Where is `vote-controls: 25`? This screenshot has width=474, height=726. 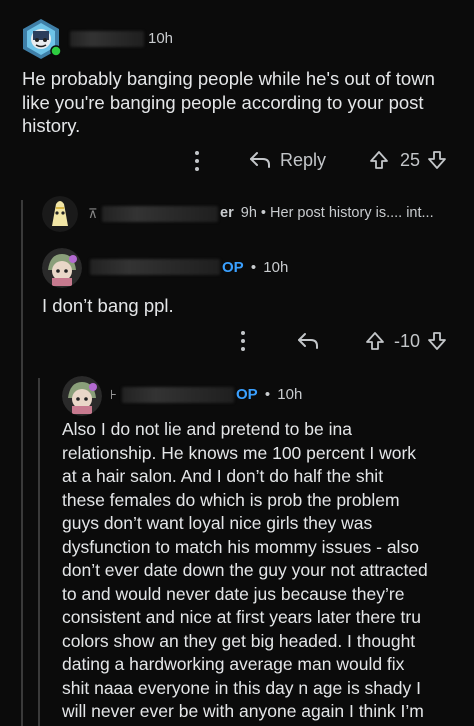
vote-controls: 25 is located at coordinates (408, 160).